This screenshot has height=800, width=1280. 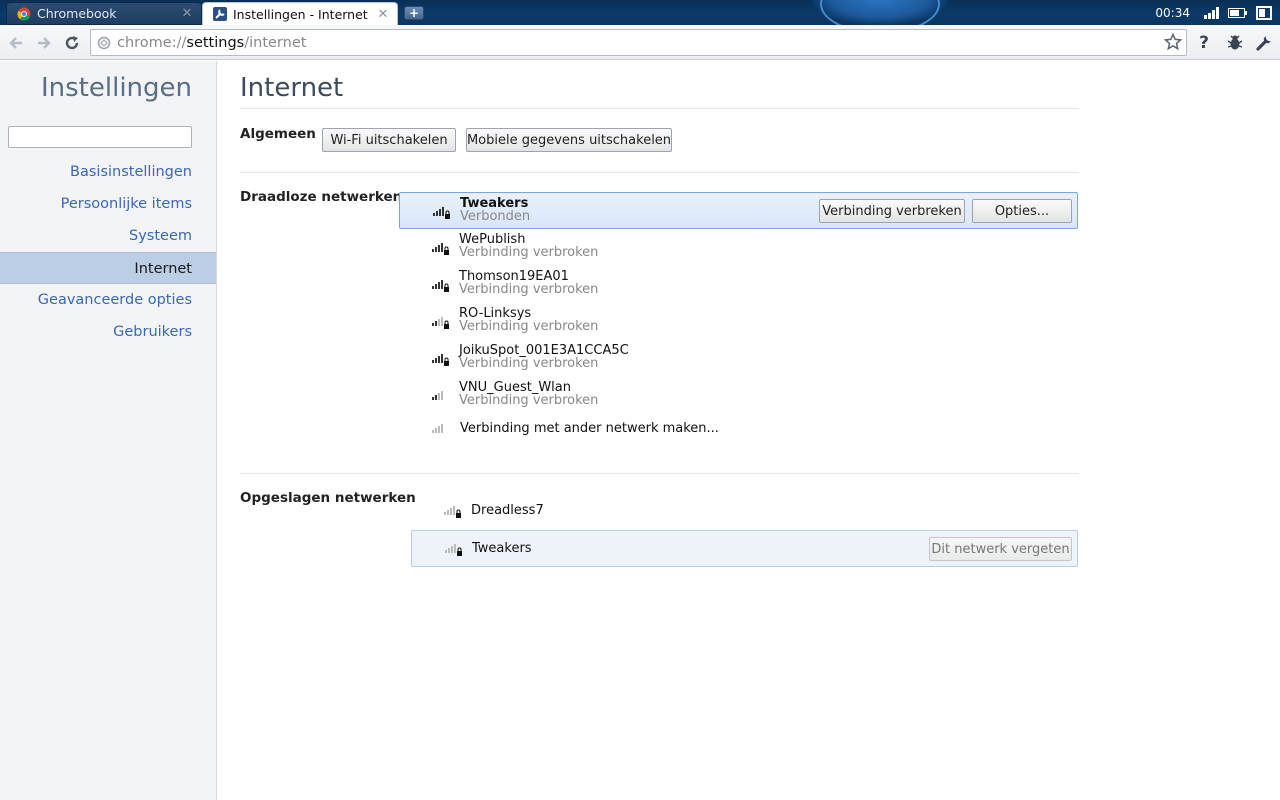 I want to click on tab-title: Instellingen - Internet, so click(x=300, y=14).